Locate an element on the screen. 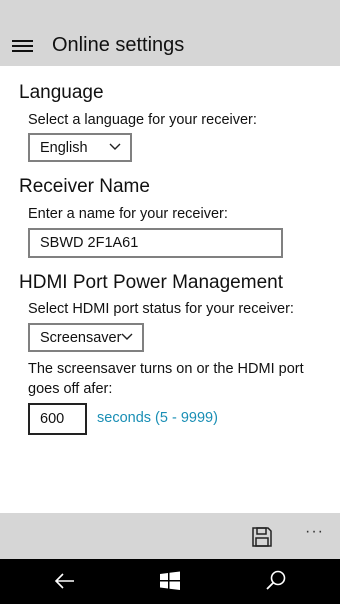 This screenshot has width=340, height=604. receiver-name-label: Enter a name for your receiver: is located at coordinates (128, 214).